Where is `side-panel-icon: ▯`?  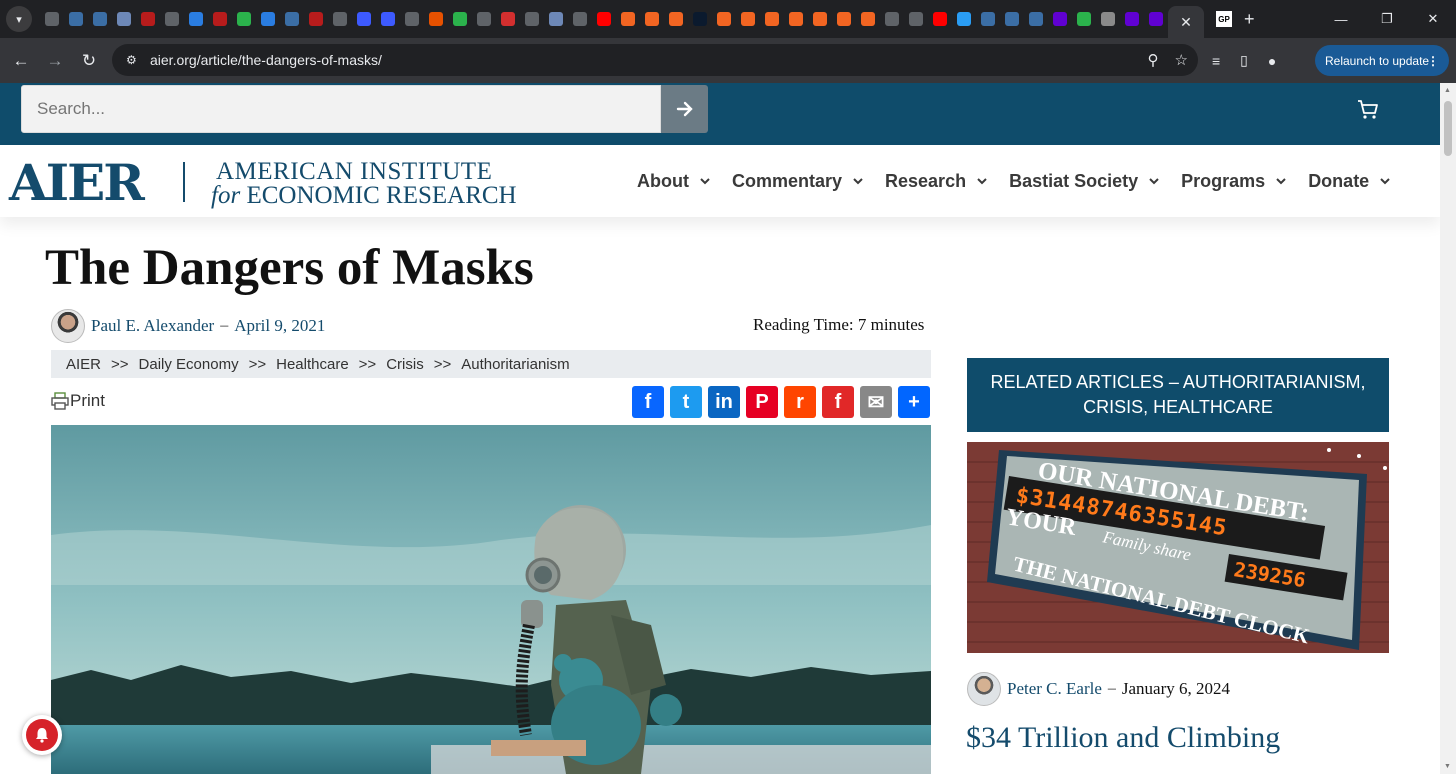
side-panel-icon: ▯ is located at coordinates (1244, 60).